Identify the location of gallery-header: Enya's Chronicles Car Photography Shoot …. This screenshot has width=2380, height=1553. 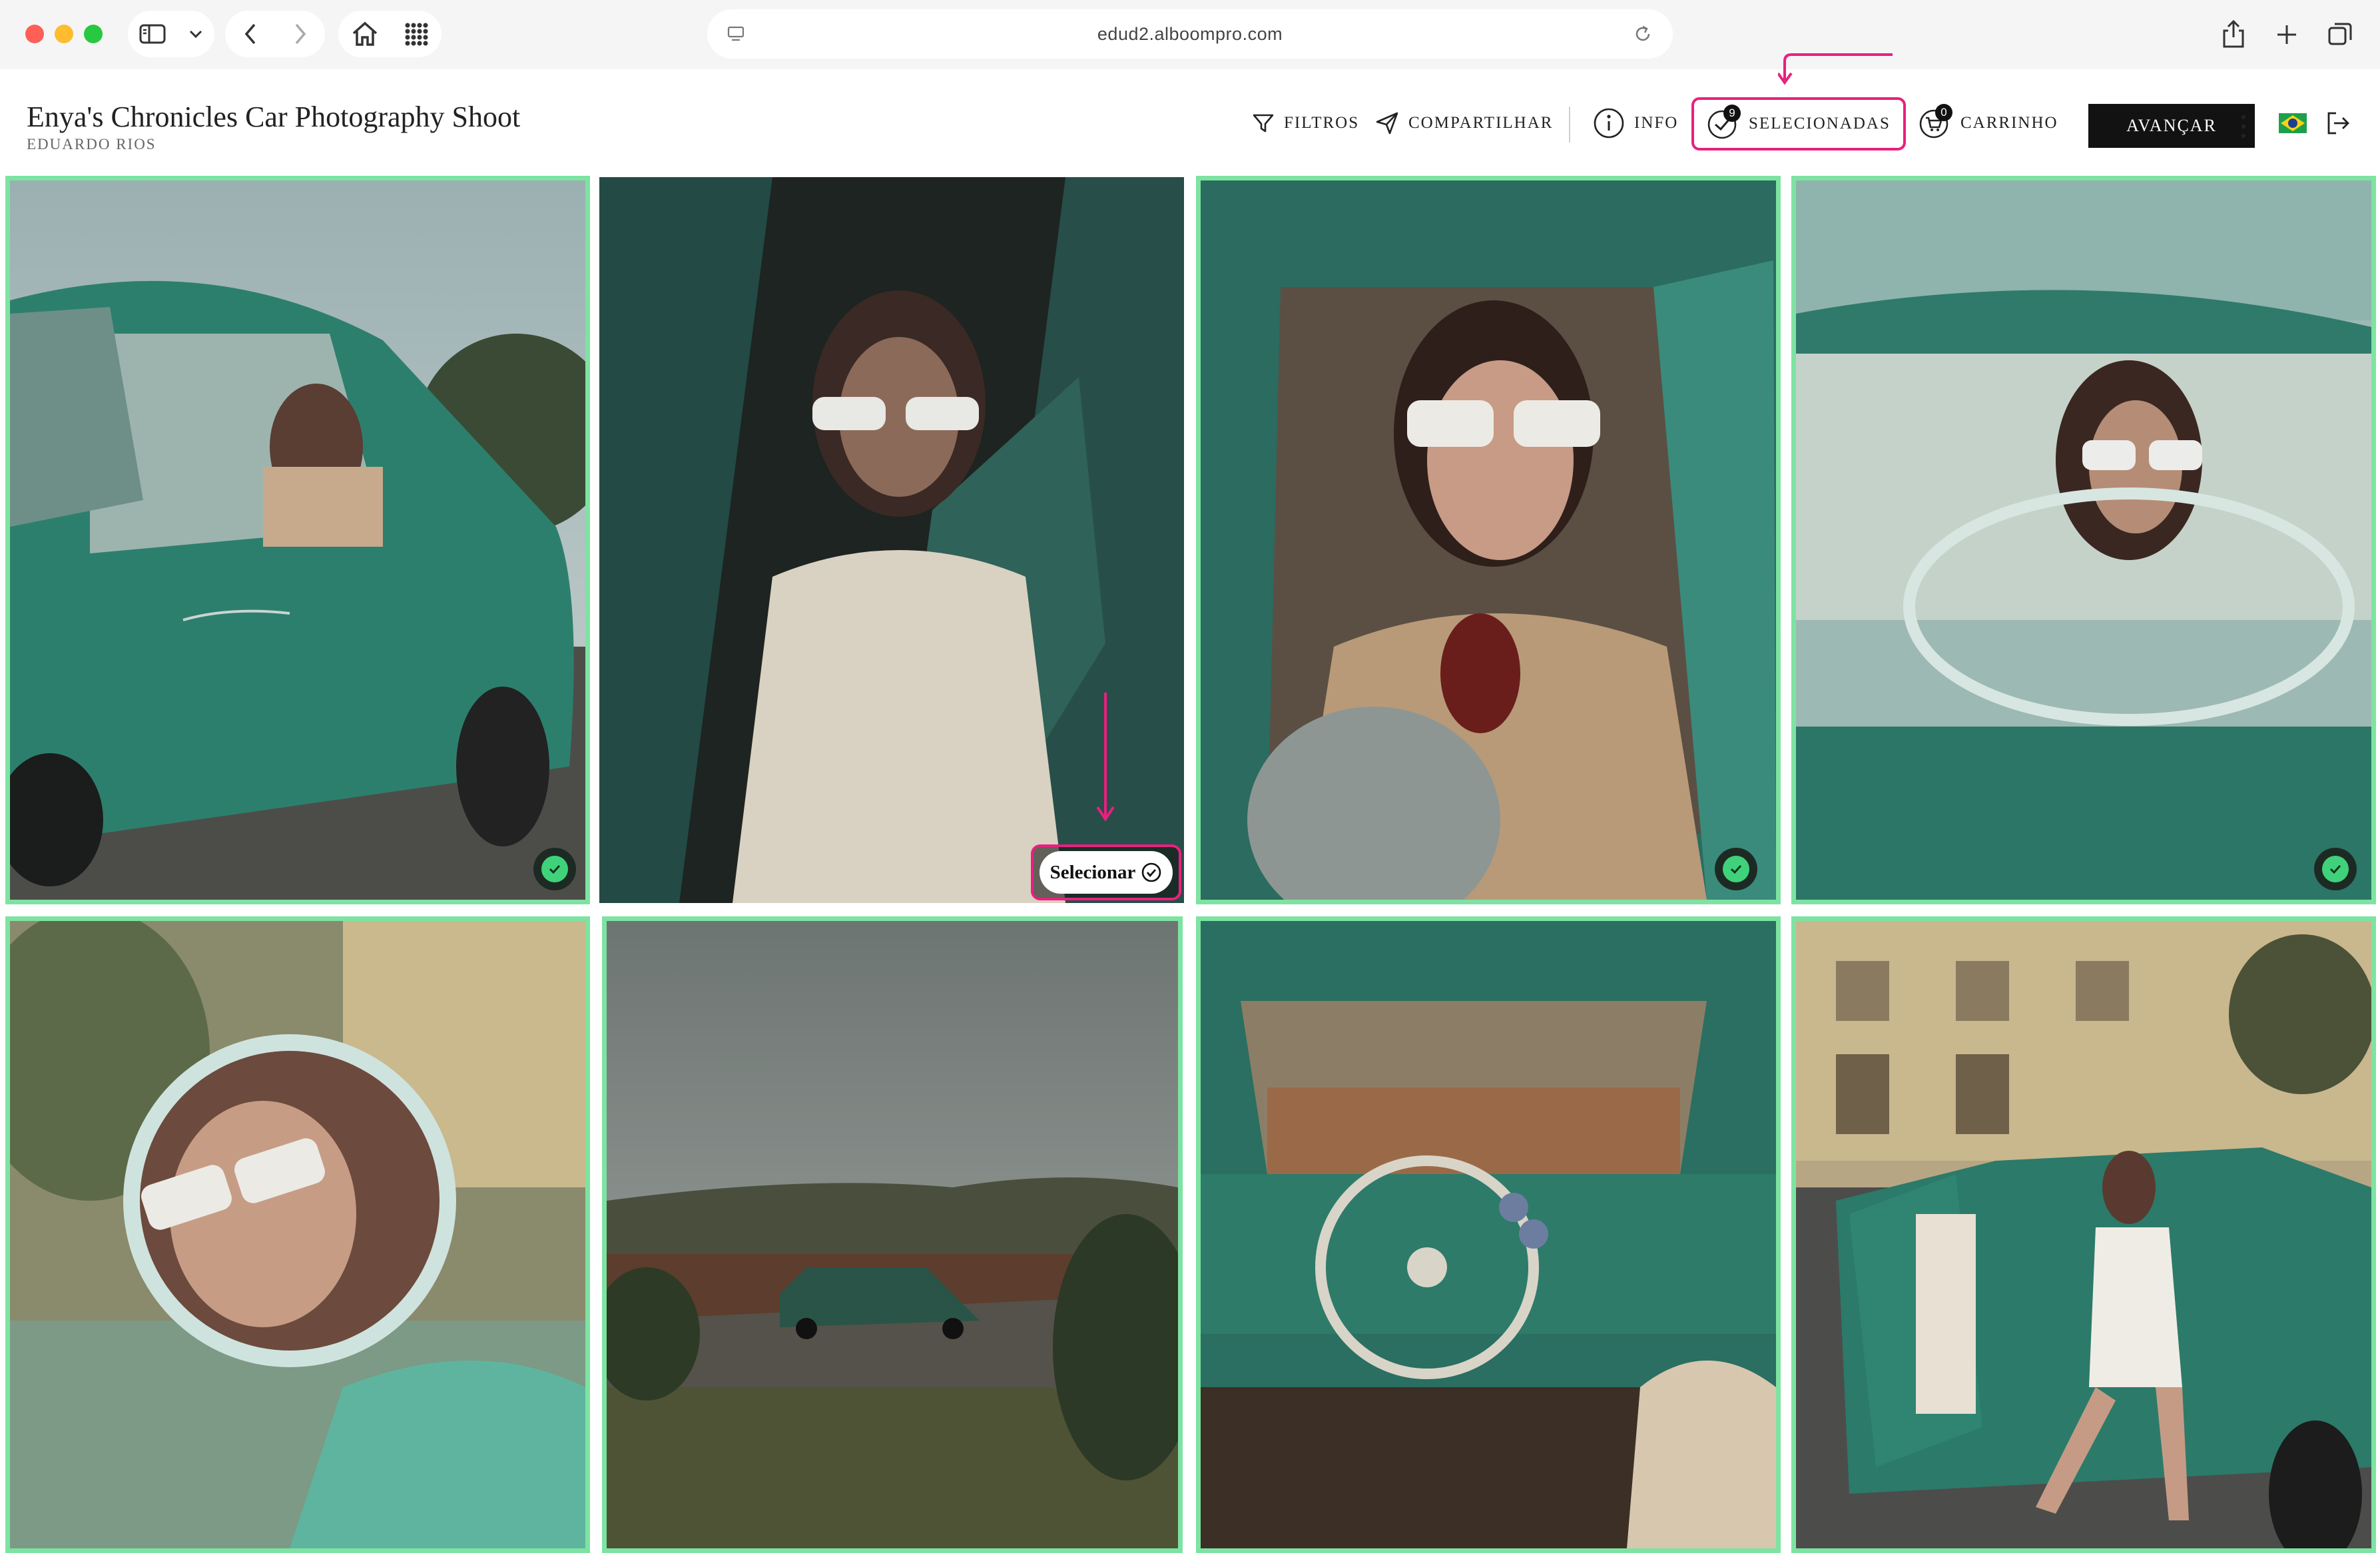
(1190, 122).